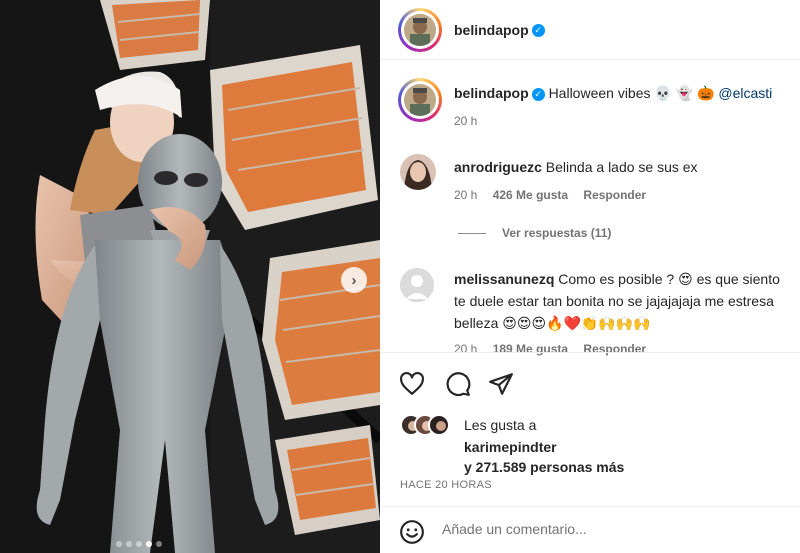 The height and width of the screenshot is (553, 800). Describe the element at coordinates (590, 382) in the screenshot. I see `action-bar` at that location.